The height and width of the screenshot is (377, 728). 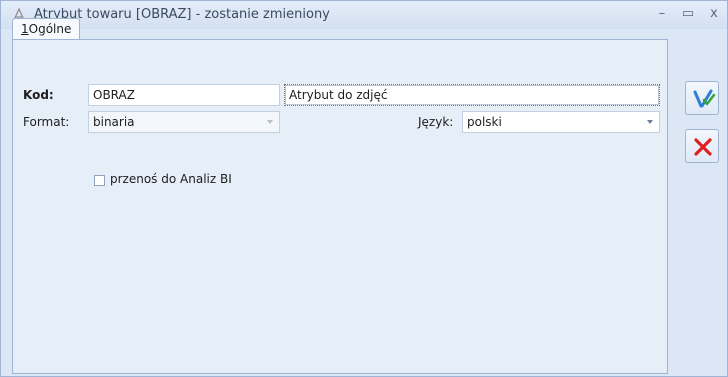 What do you see at coordinates (114, 122) in the screenshot?
I see `format-value: binaria` at bounding box center [114, 122].